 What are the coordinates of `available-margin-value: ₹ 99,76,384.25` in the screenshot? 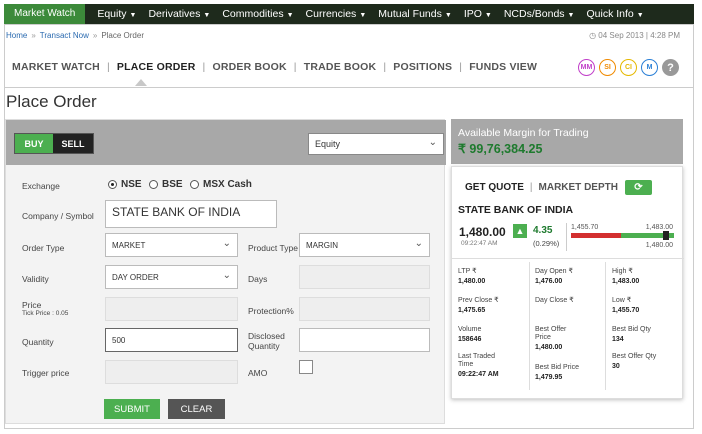 It's located at (500, 149).